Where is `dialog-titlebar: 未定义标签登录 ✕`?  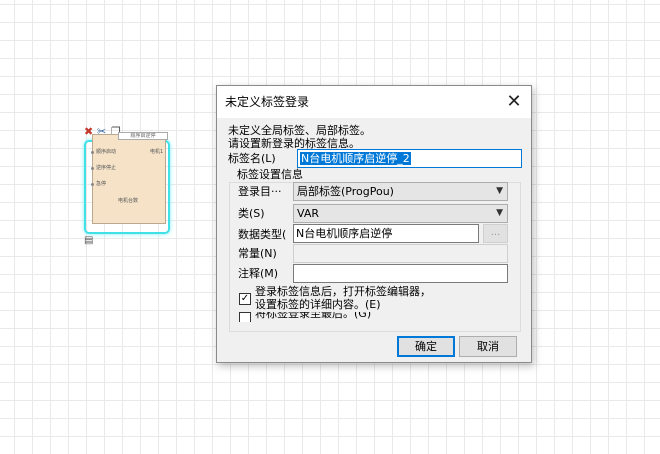
dialog-titlebar: 未定义标签登录 ✕ is located at coordinates (374, 102).